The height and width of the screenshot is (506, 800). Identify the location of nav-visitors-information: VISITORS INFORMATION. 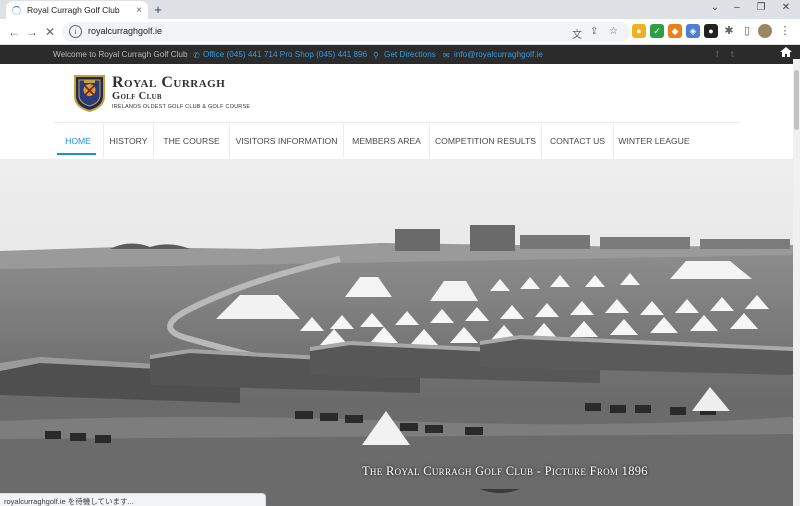
(287, 140).